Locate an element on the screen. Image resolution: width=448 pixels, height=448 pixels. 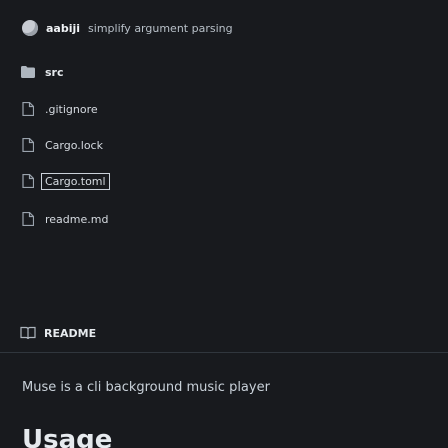
folder-icon is located at coordinates (28, 72).